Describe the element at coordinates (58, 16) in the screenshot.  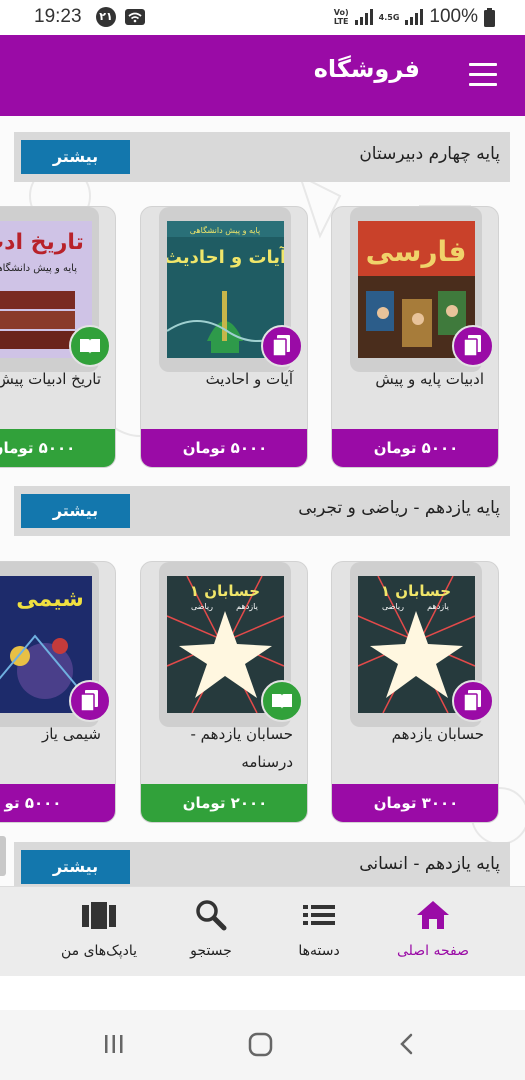
I see `status-time: 19:23` at that location.